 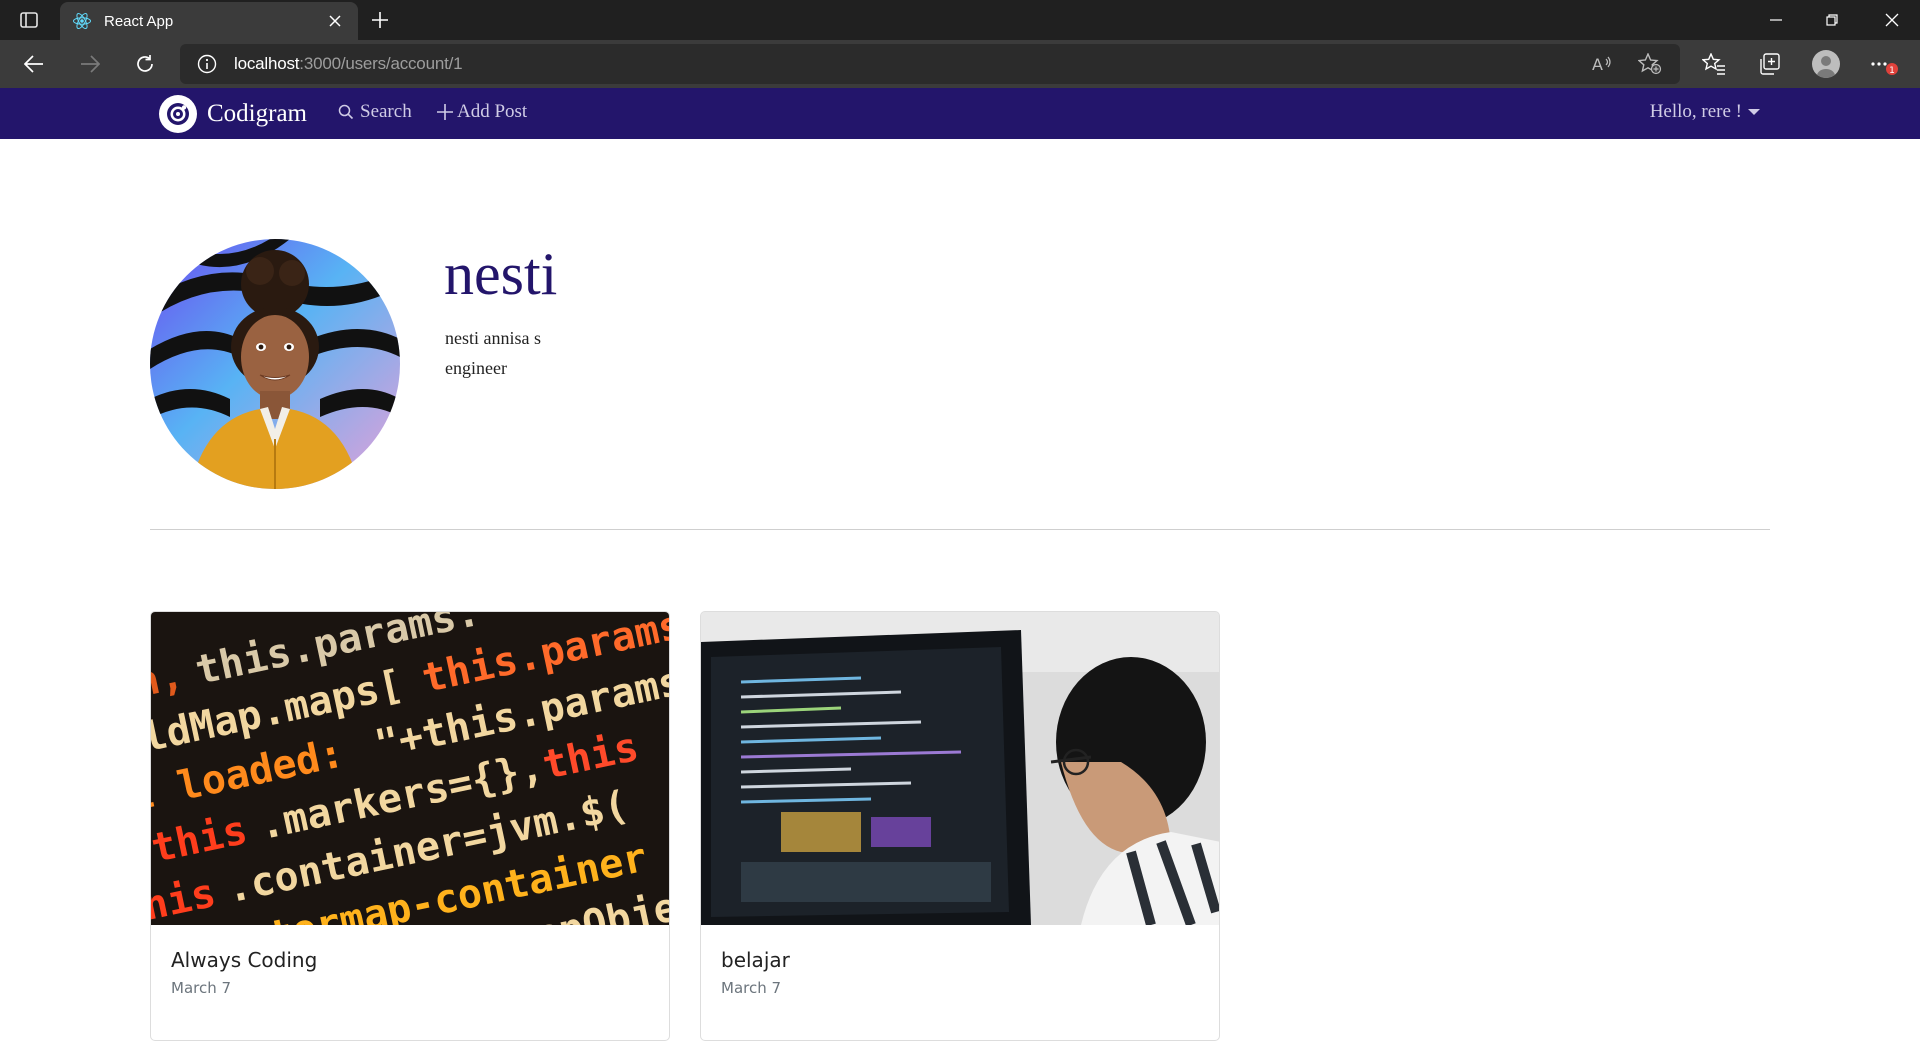 What do you see at coordinates (1769, 64) in the screenshot?
I see `collections-icon` at bounding box center [1769, 64].